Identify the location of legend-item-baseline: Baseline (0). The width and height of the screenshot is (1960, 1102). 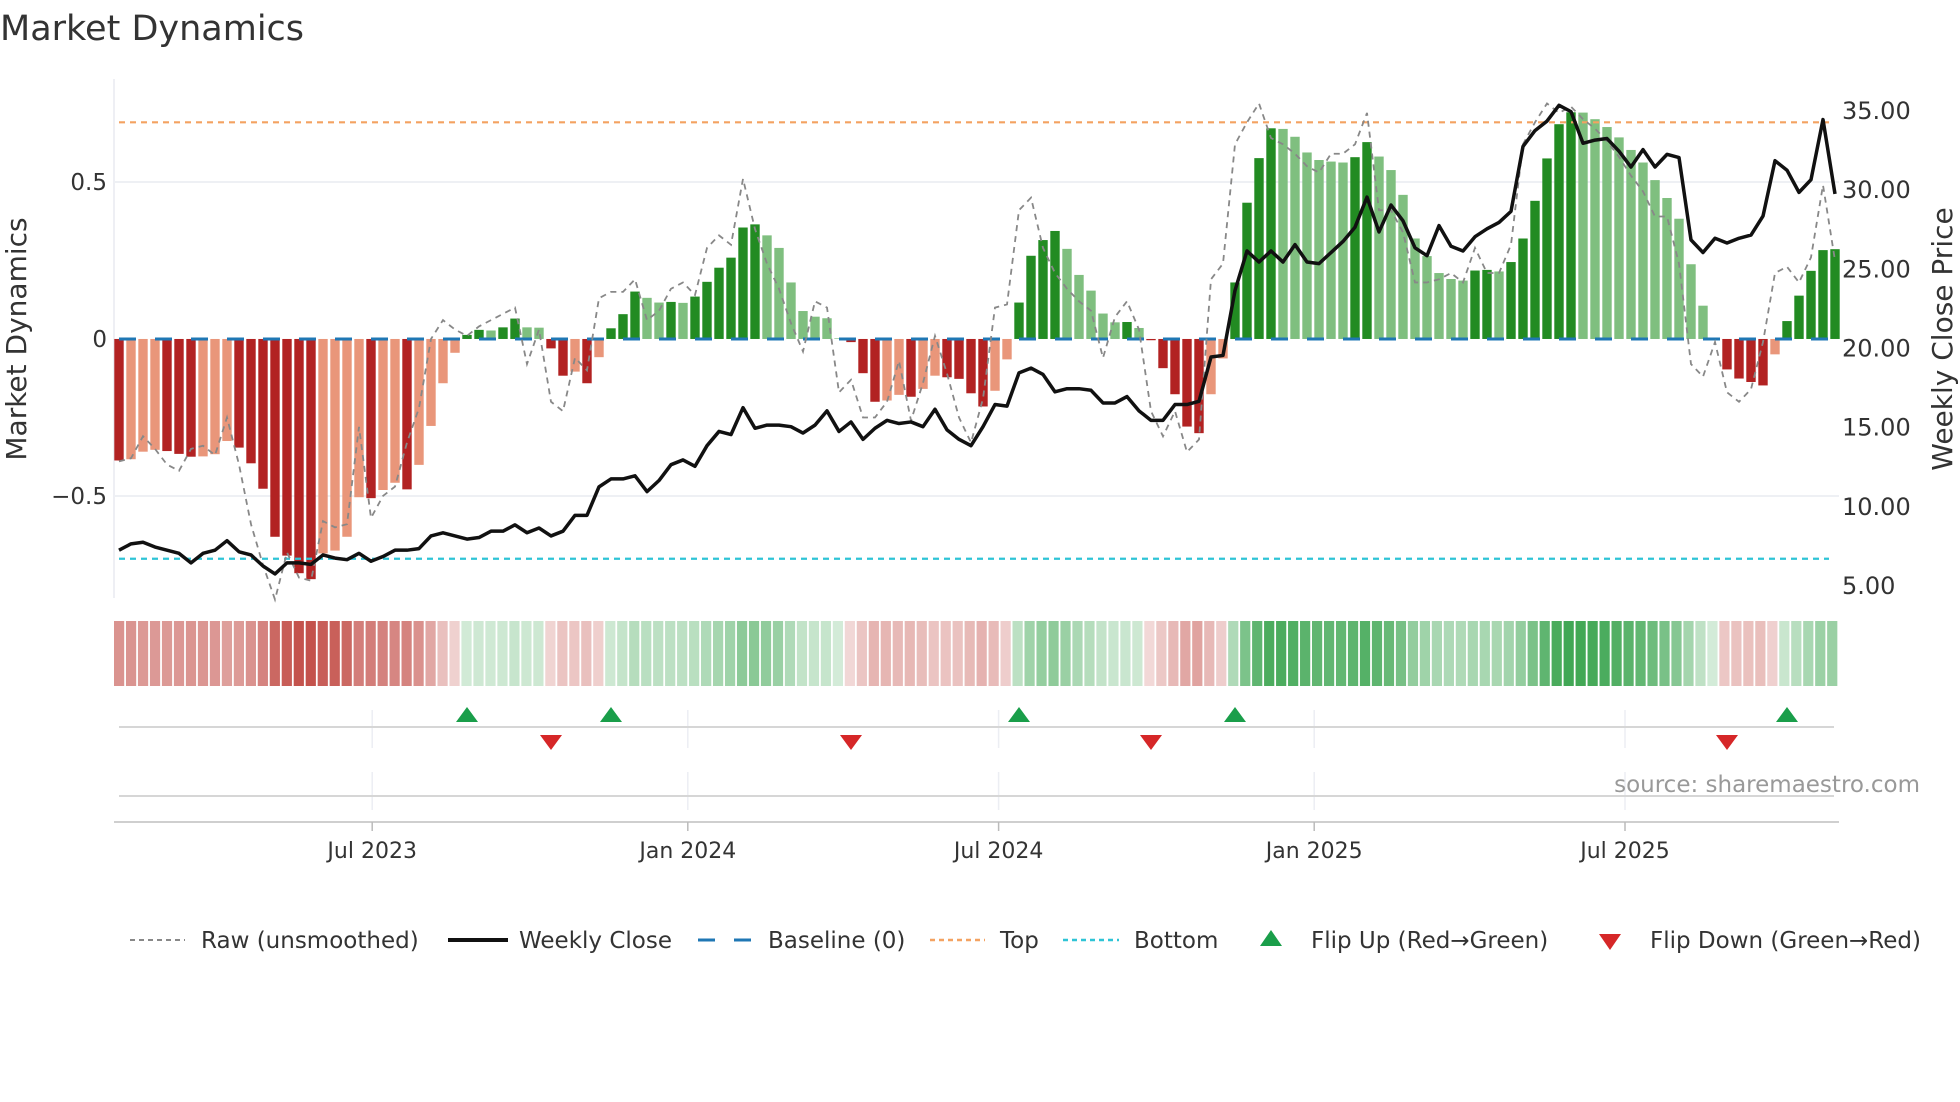
(801, 941).